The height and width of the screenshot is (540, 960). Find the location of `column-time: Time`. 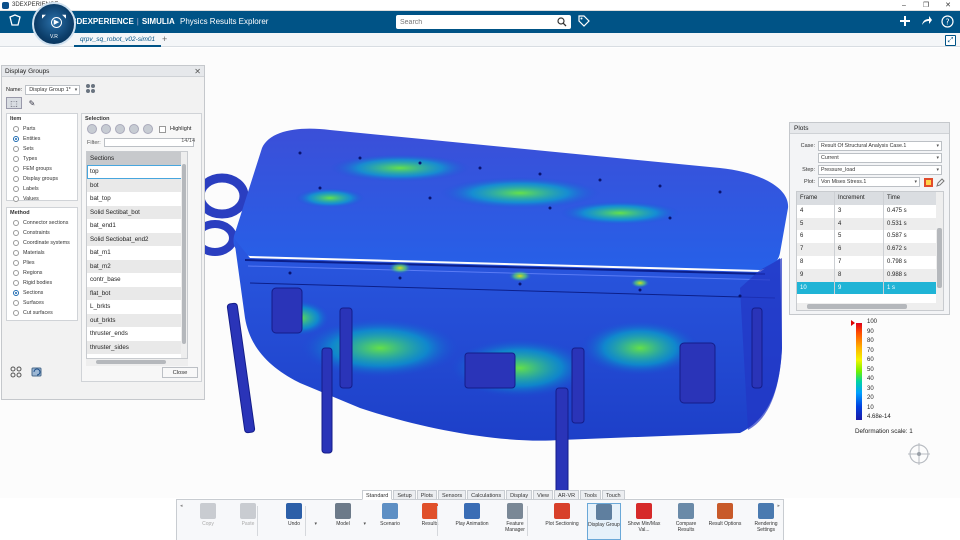

column-time: Time is located at coordinates (913, 198).